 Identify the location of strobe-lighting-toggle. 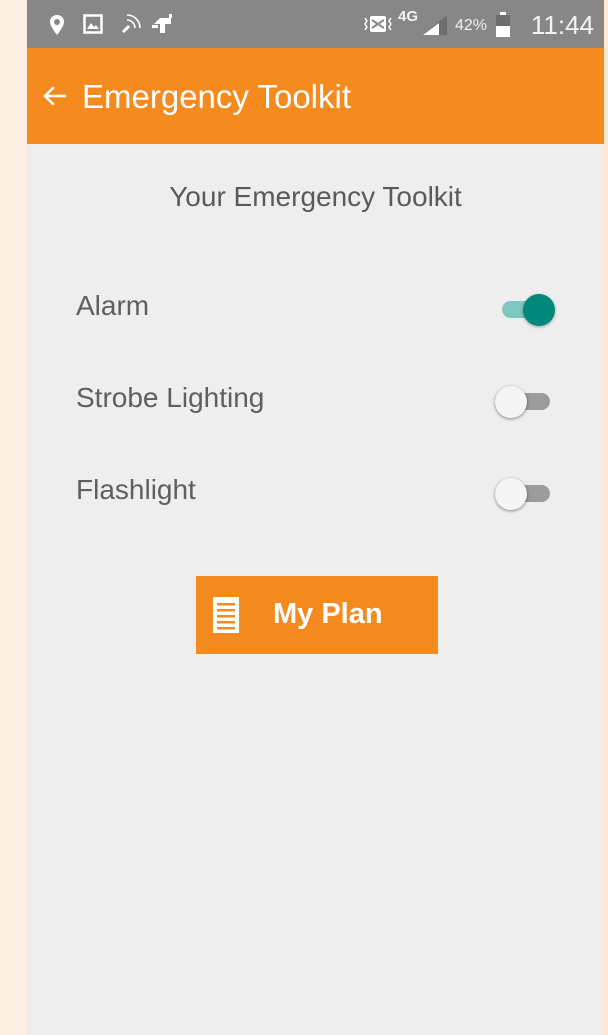
(526, 402).